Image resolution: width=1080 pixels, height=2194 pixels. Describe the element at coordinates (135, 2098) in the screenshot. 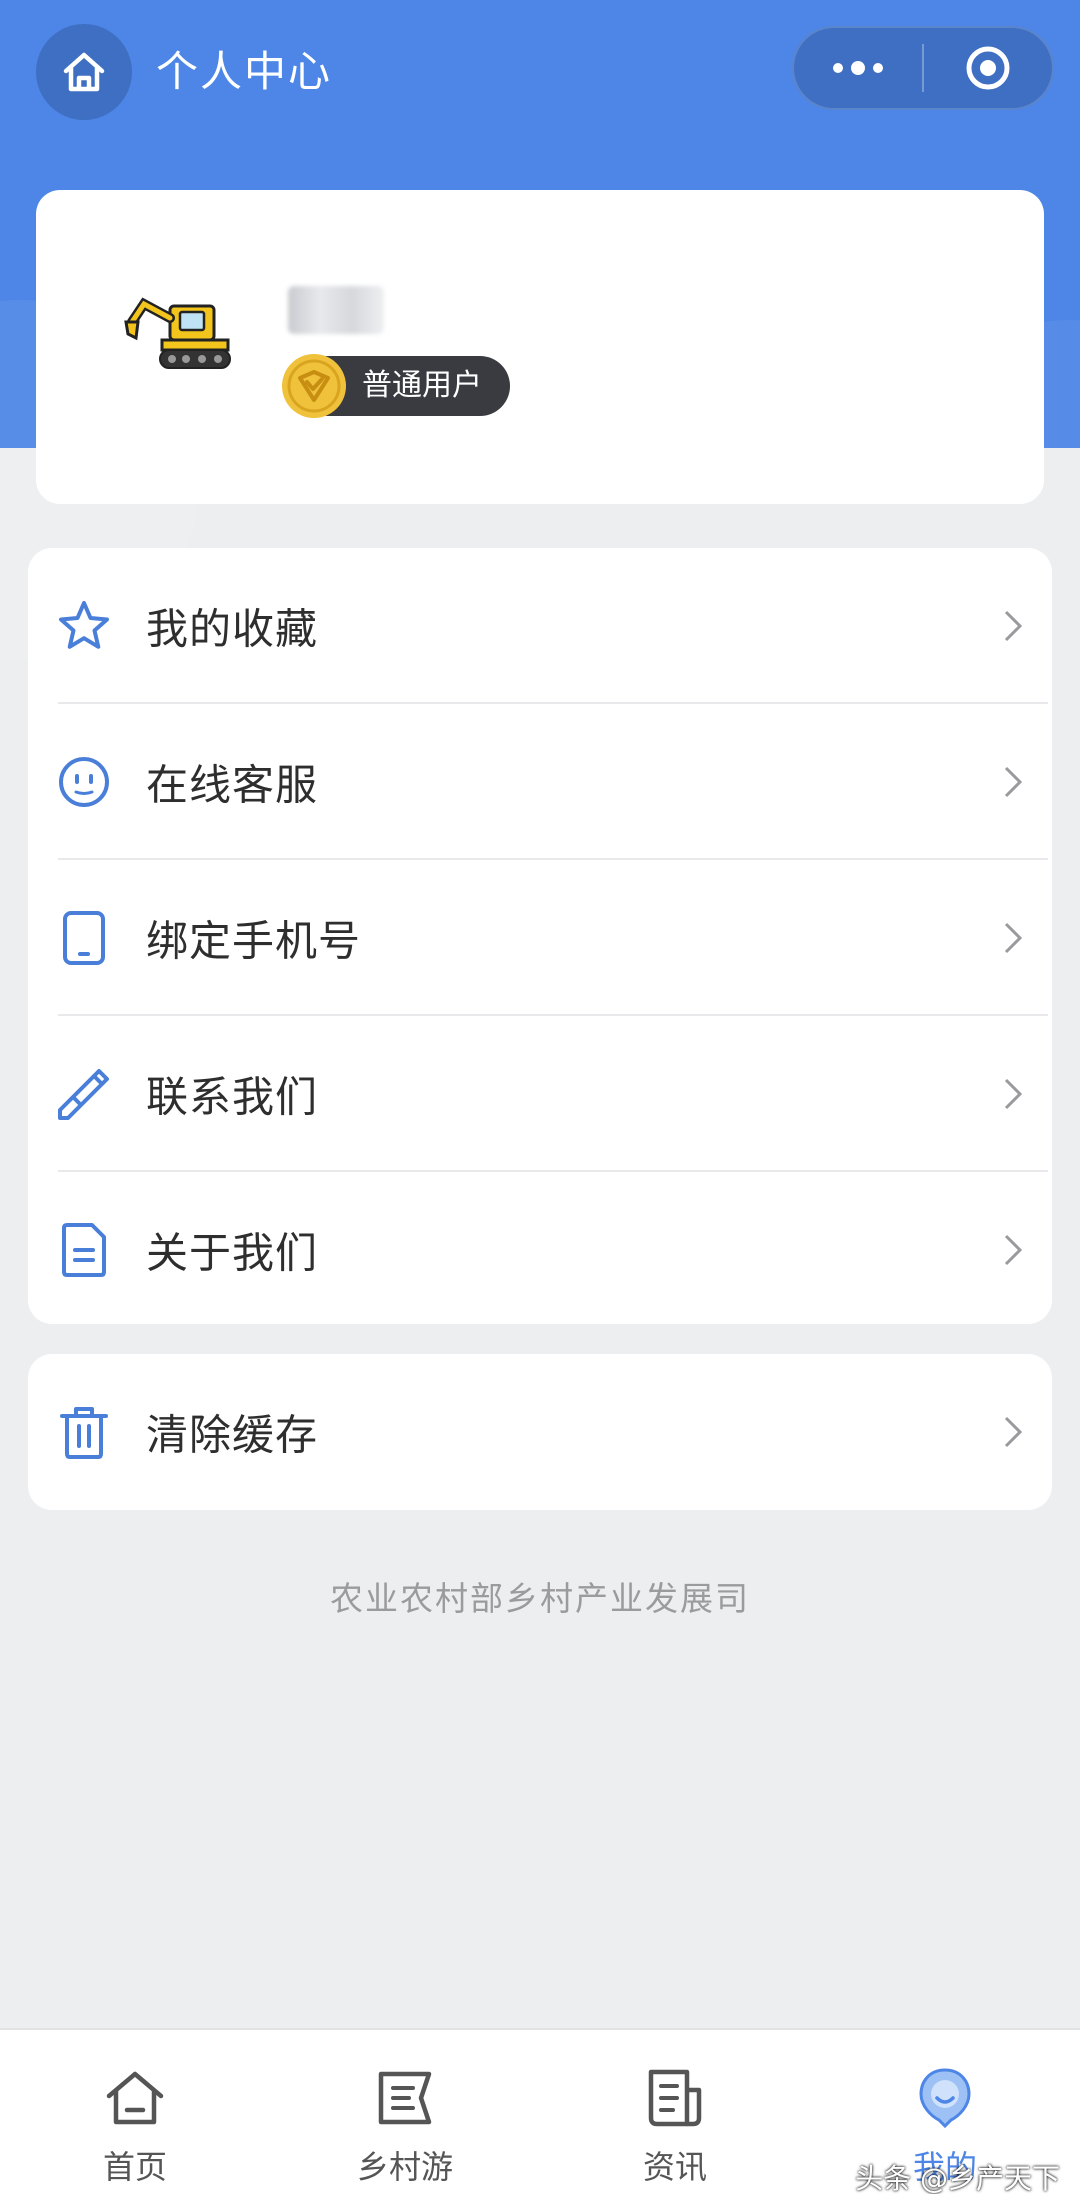

I see `home-tab-icon` at that location.